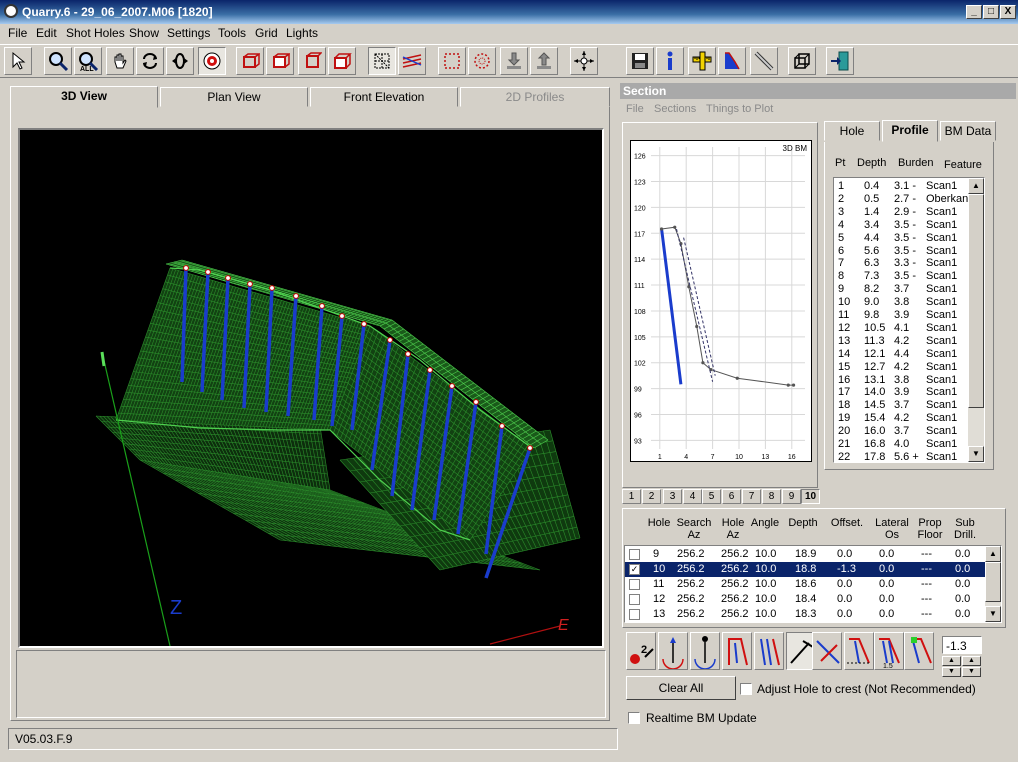 The image size is (1018, 762). Describe the element at coordinates (232, 33) in the screenshot. I see `menu-tools: Tools` at that location.